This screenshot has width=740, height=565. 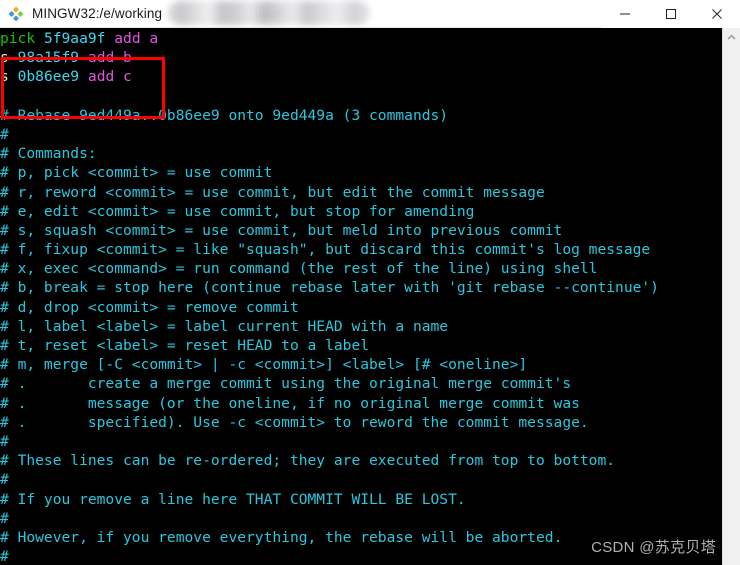 I want to click on title-redaction-blur, so click(x=269, y=12).